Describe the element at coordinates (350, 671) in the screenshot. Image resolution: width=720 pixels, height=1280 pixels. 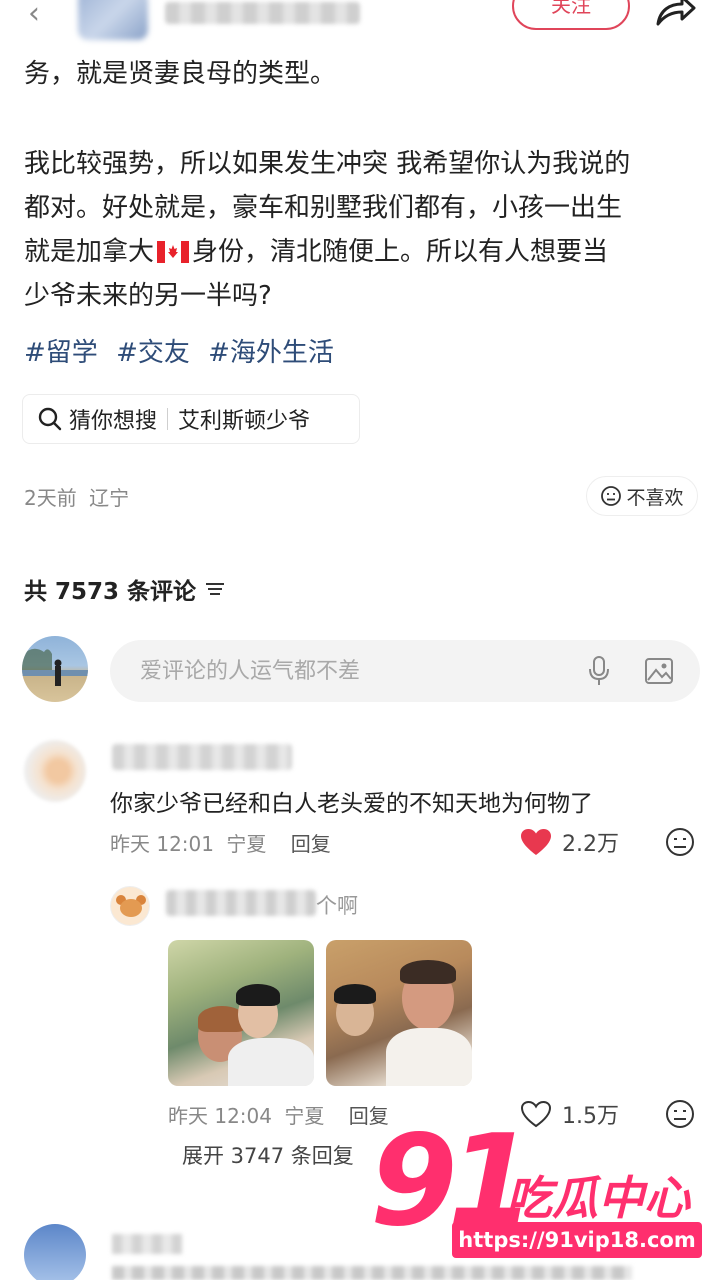
I see `comment-input` at that location.